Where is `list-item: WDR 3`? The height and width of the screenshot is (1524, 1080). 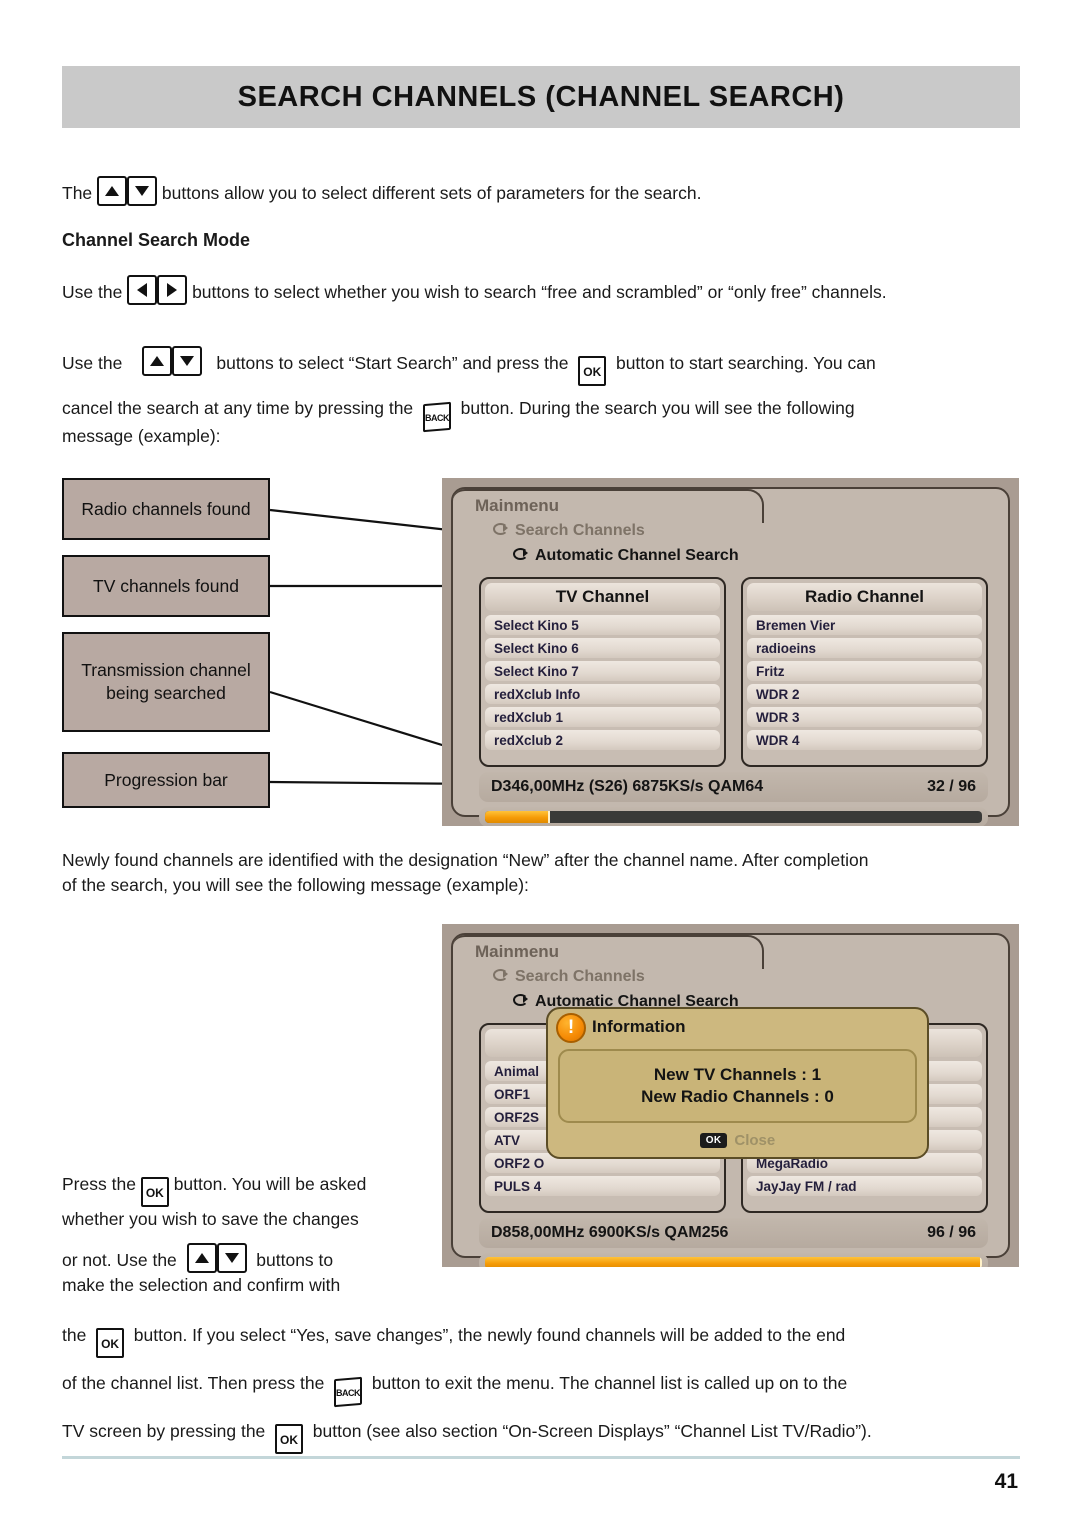
list-item: WDR 3 is located at coordinates (864, 717).